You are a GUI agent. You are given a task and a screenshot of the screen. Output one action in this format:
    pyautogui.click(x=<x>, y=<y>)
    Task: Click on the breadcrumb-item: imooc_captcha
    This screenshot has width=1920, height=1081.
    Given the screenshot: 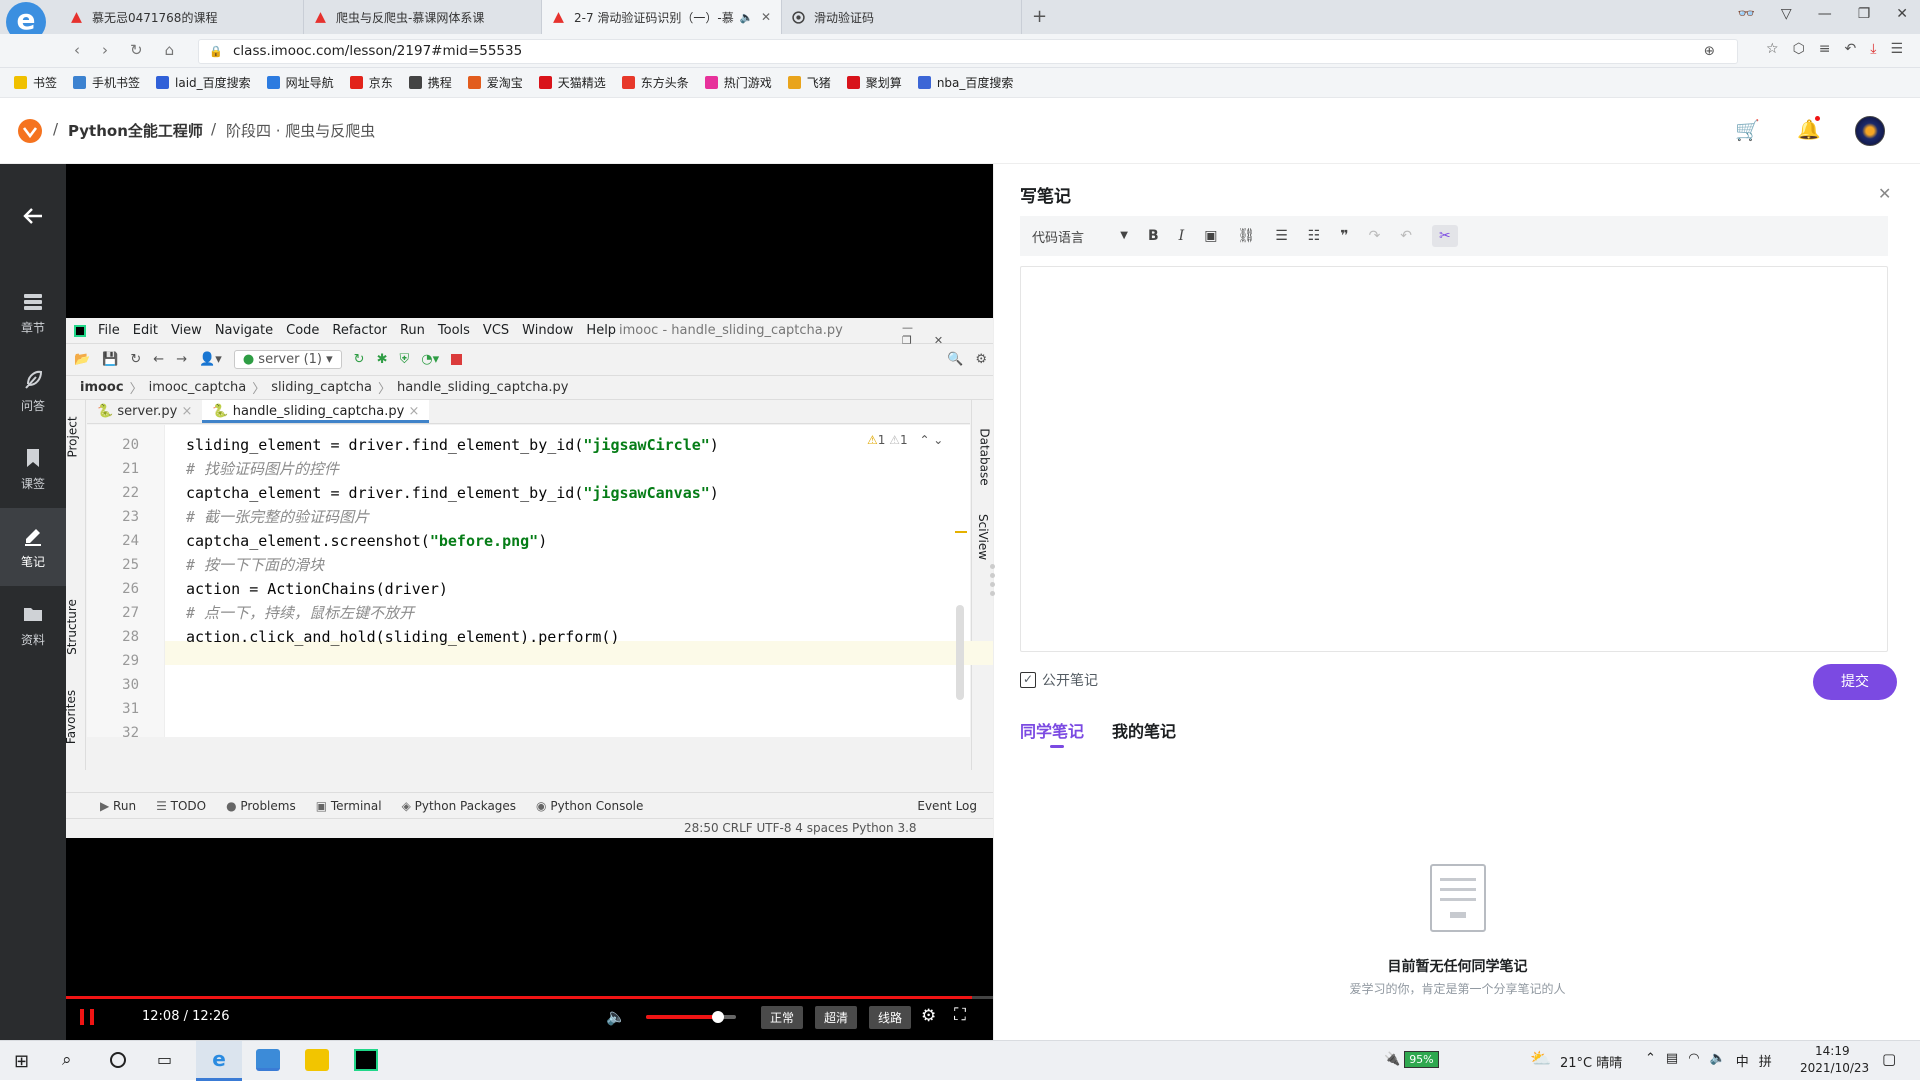 What is the action you would take?
    pyautogui.click(x=198, y=387)
    